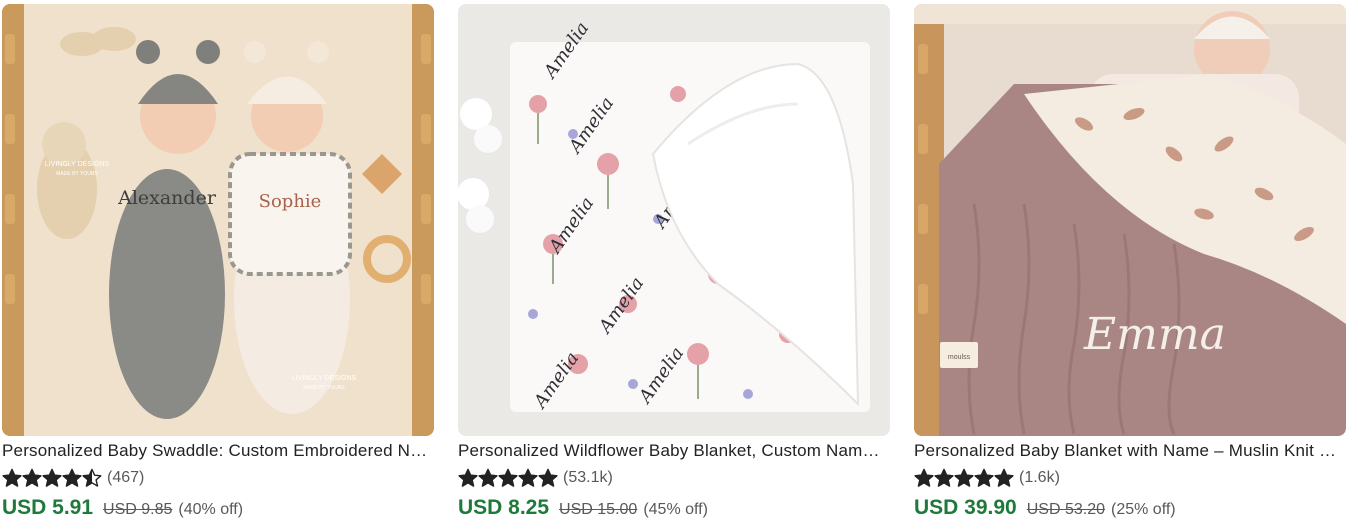 This screenshot has width=1358, height=530. Describe the element at coordinates (1065, 509) in the screenshot. I see `original-price: USD 53.20` at that location.